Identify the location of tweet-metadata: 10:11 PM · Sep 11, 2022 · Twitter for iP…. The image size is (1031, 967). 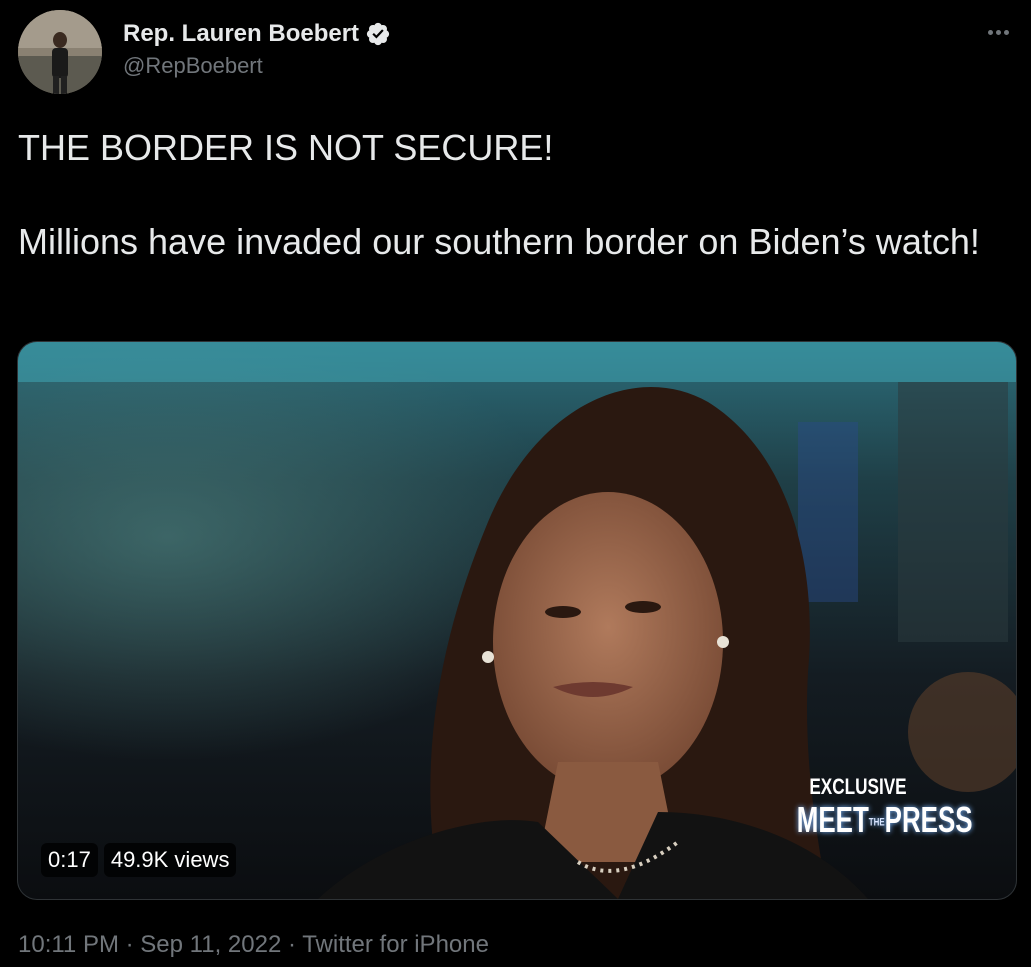
(253, 945).